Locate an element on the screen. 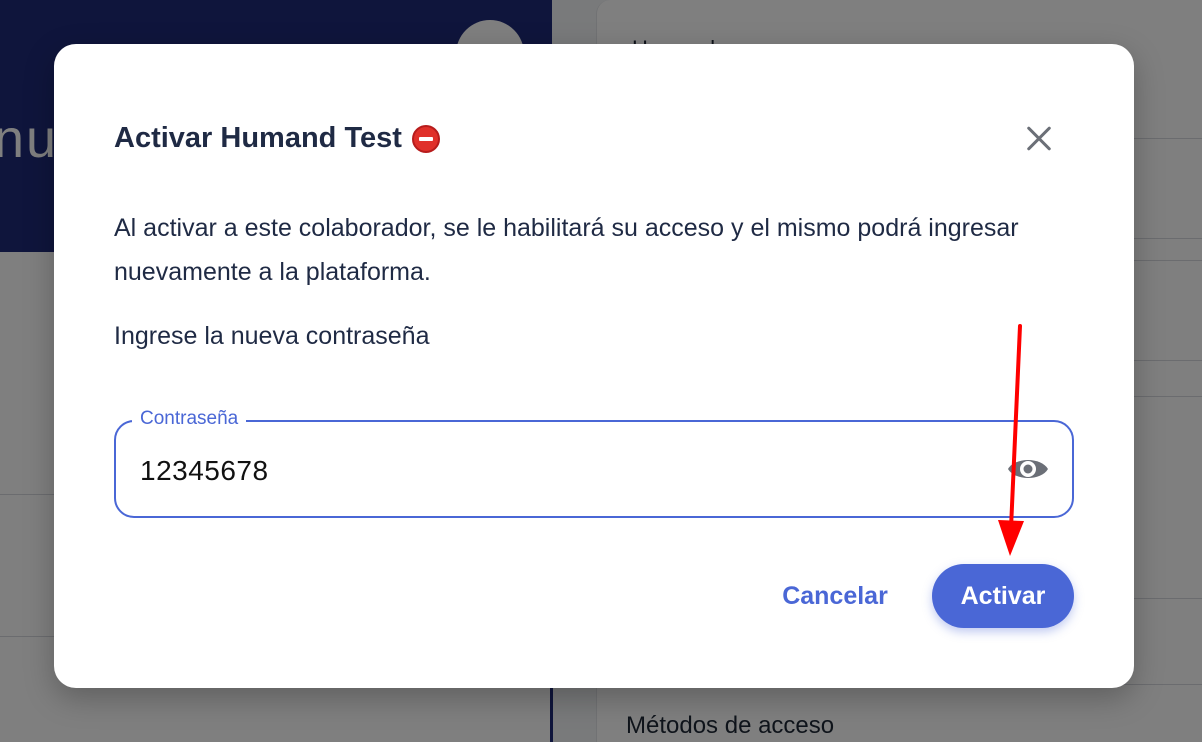  dialog-title: Activar Humand Test is located at coordinates (258, 138).